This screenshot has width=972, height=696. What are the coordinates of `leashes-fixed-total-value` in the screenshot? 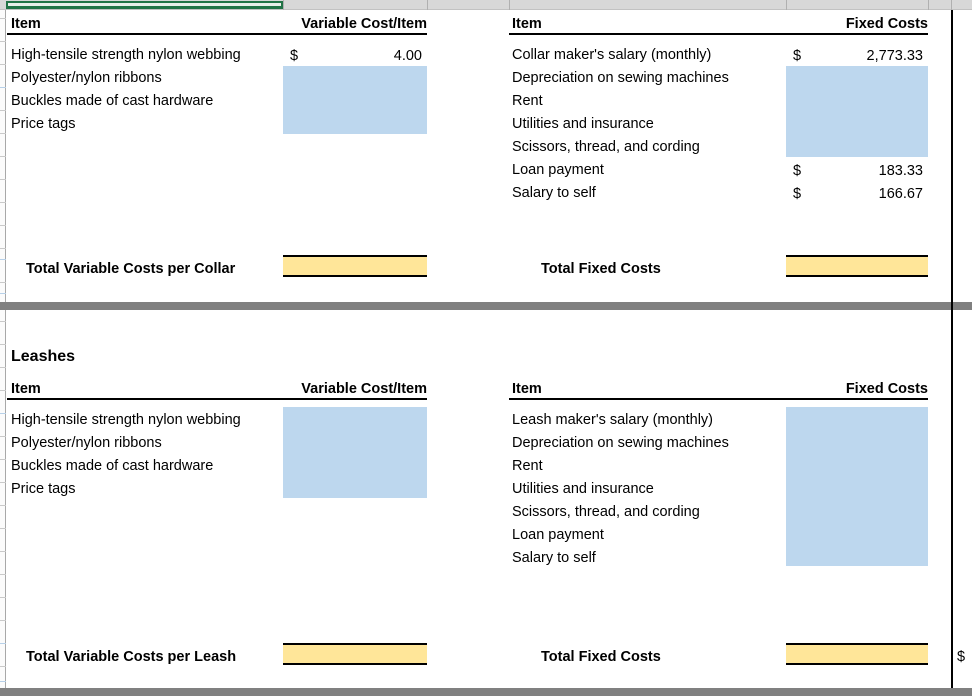 It's located at (857, 654).